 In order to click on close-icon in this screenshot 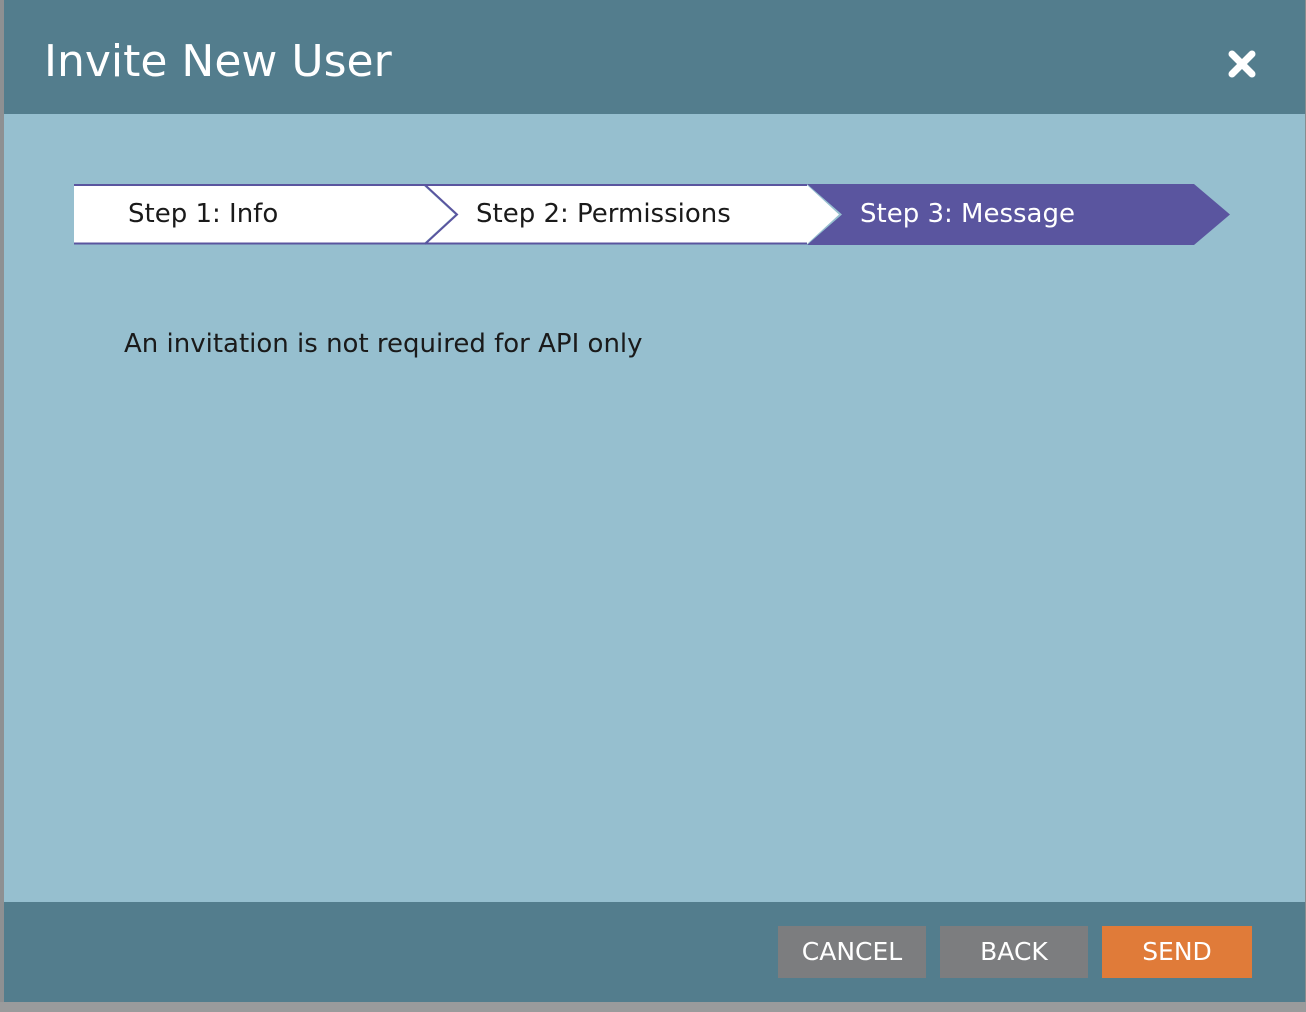, I will do `click(1242, 64)`.